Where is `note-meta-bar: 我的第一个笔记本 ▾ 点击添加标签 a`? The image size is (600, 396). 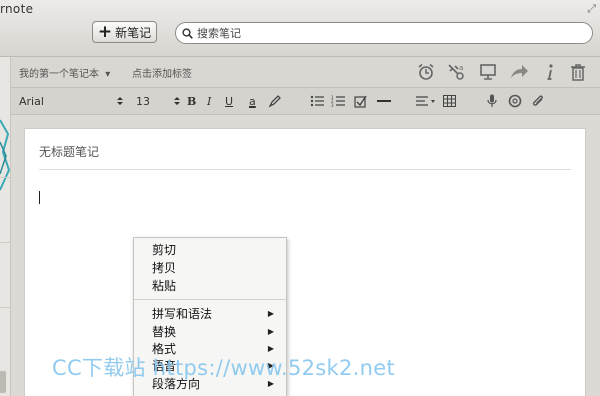
note-meta-bar: 我的第一个笔记本 ▾ 点击添加标签 a is located at coordinates (305, 72).